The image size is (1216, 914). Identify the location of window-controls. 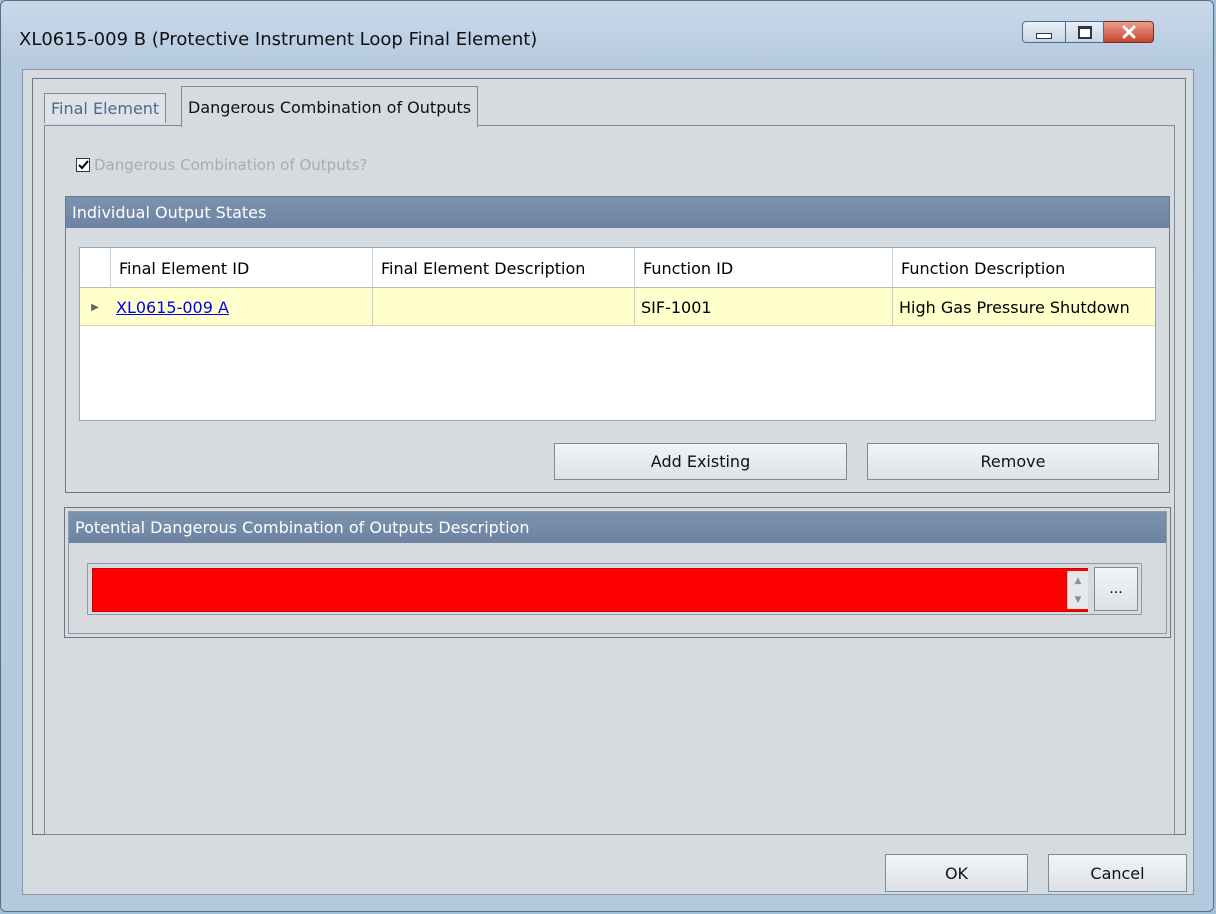
(1088, 33).